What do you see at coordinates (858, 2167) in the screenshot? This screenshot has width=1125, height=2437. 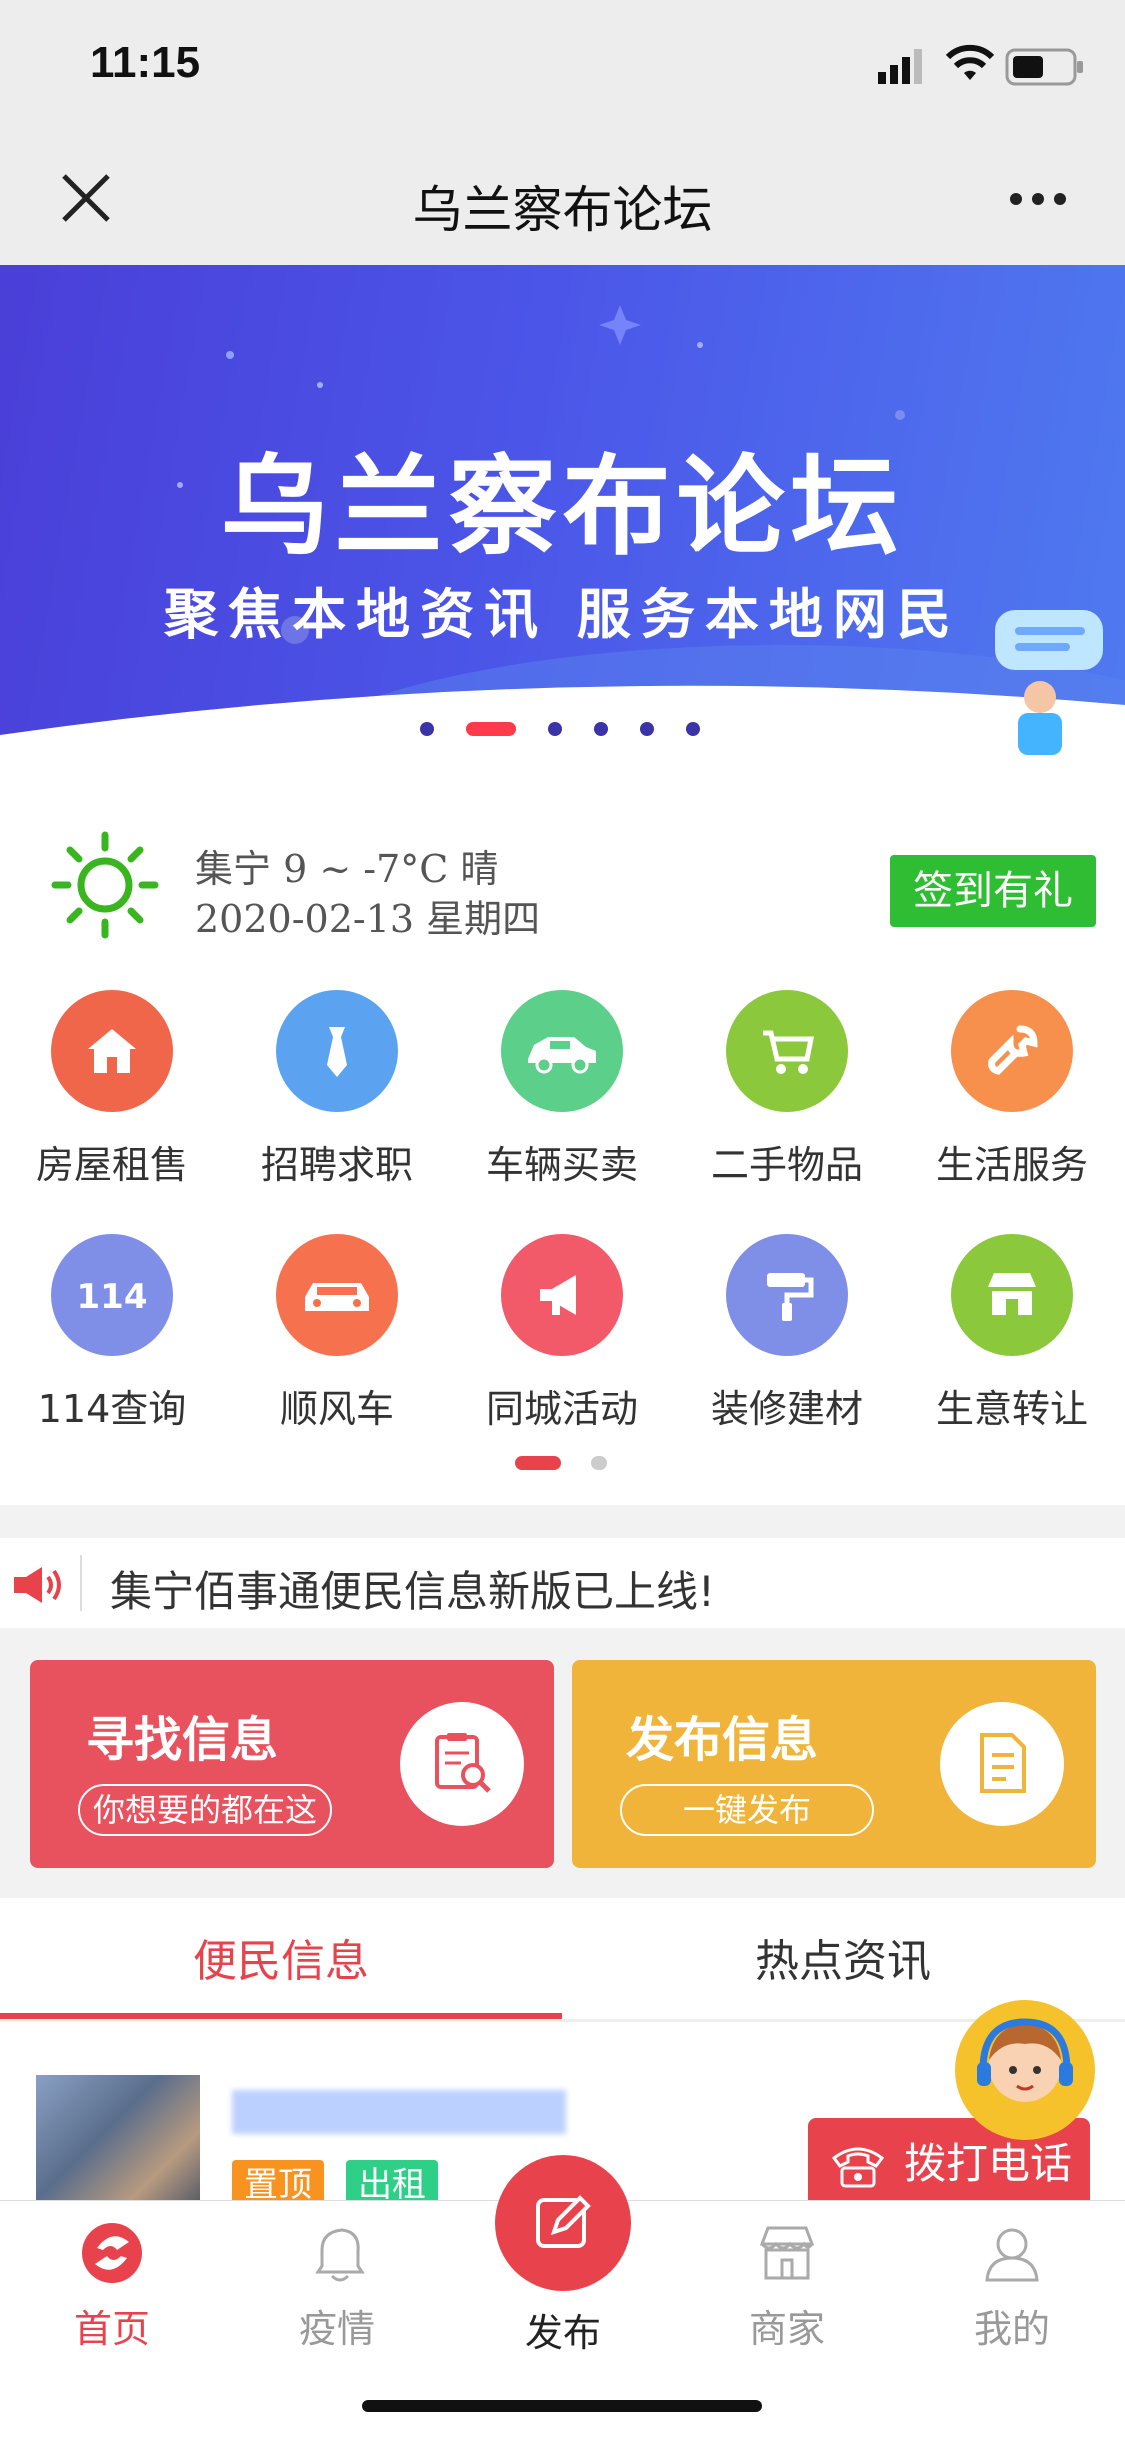 I see `phone-icon` at bounding box center [858, 2167].